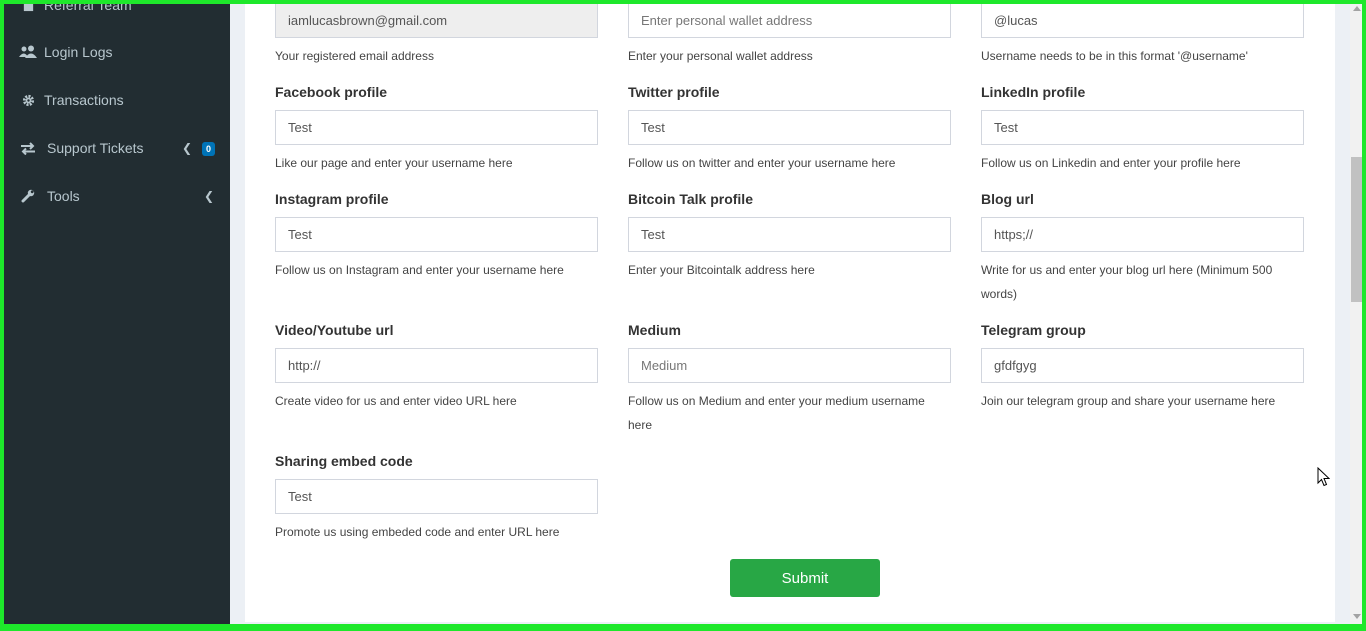  Describe the element at coordinates (63, 196) in the screenshot. I see `sidebar-item-label: Tools` at that location.